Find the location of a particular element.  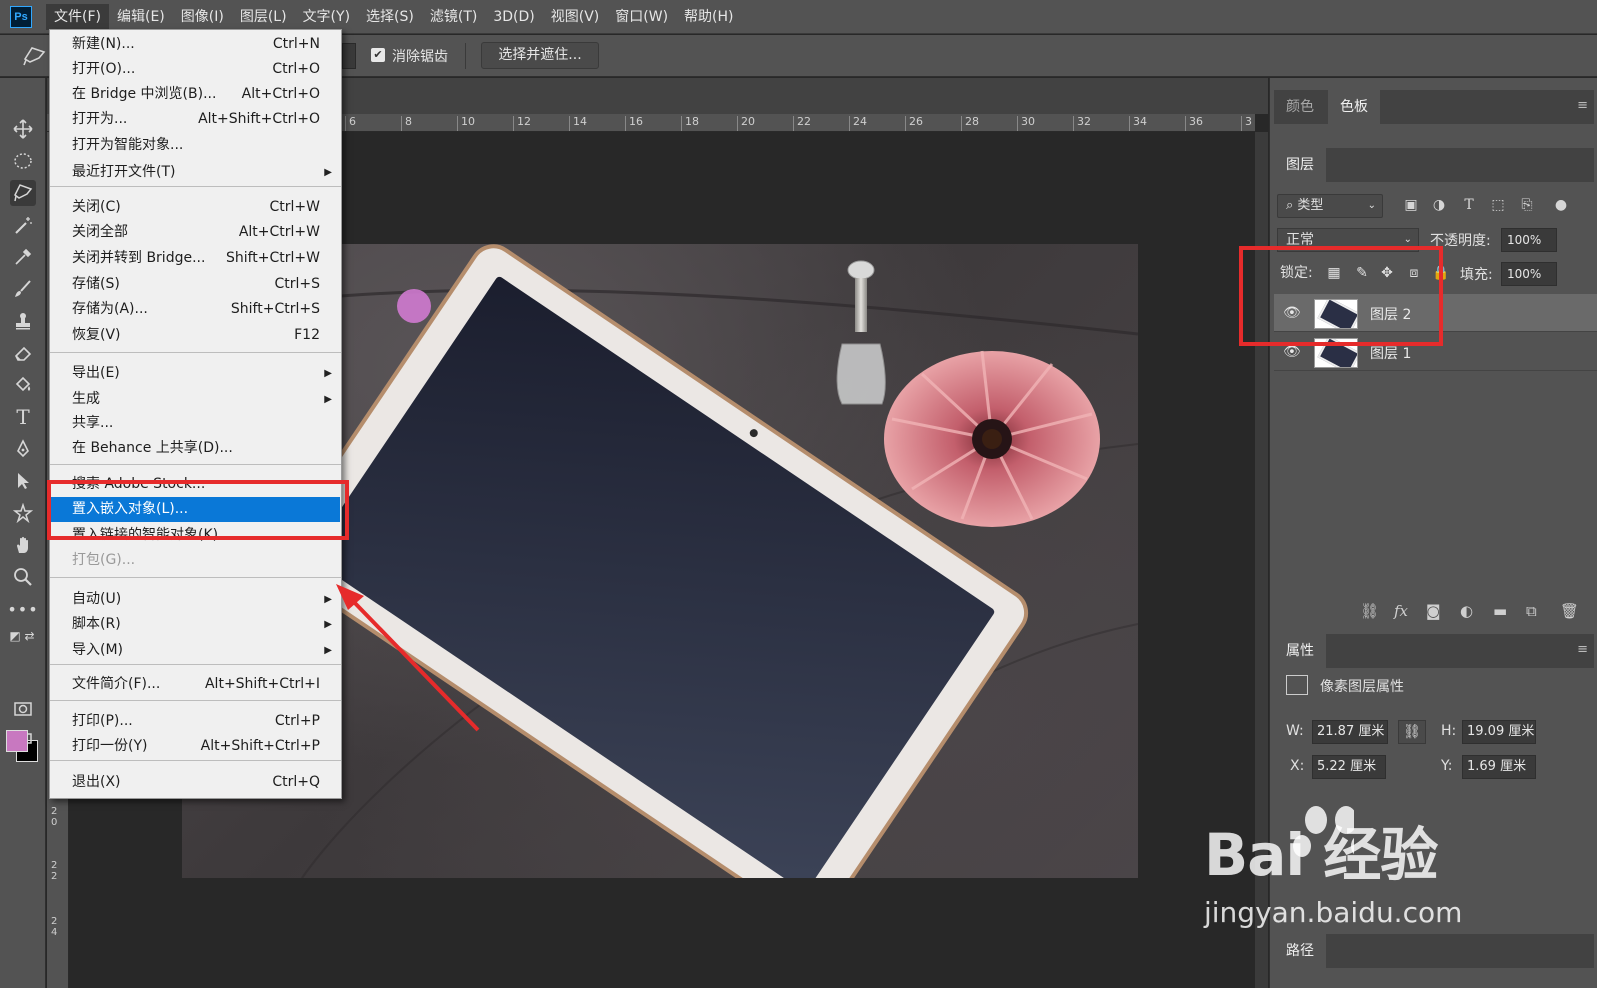

file-menu-item: 关闭并转到 Bridge... Shift+Ctrl+W is located at coordinates (195, 258).